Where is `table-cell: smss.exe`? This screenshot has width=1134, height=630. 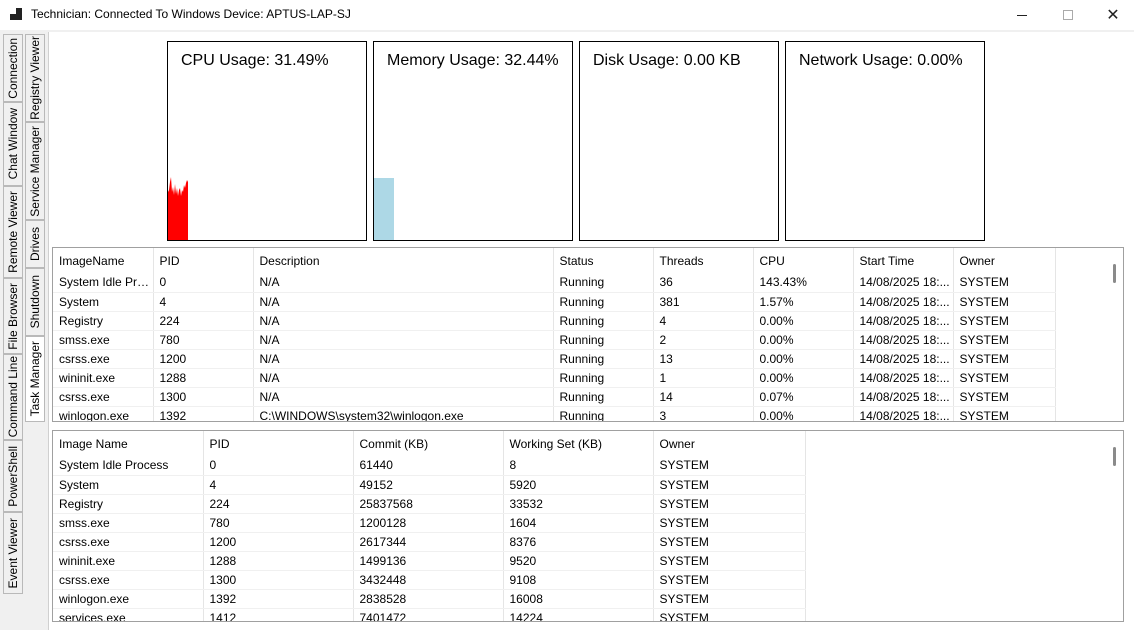
table-cell: smss.exe is located at coordinates (128, 523).